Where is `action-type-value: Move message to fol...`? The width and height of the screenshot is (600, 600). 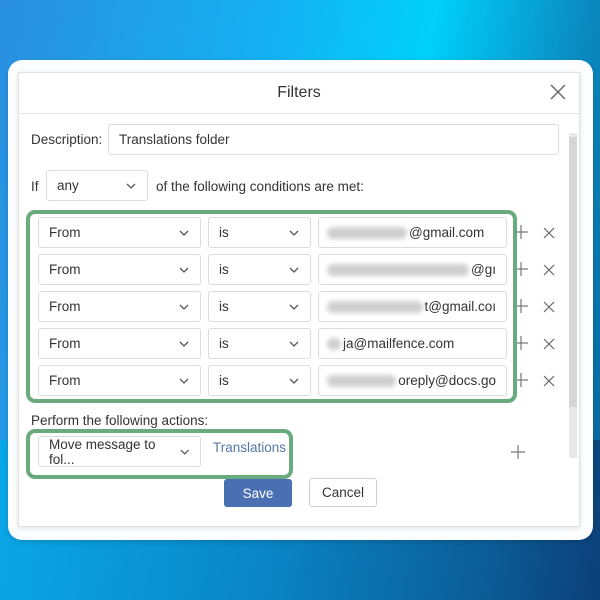
action-type-value: Move message to fol... is located at coordinates (102, 451).